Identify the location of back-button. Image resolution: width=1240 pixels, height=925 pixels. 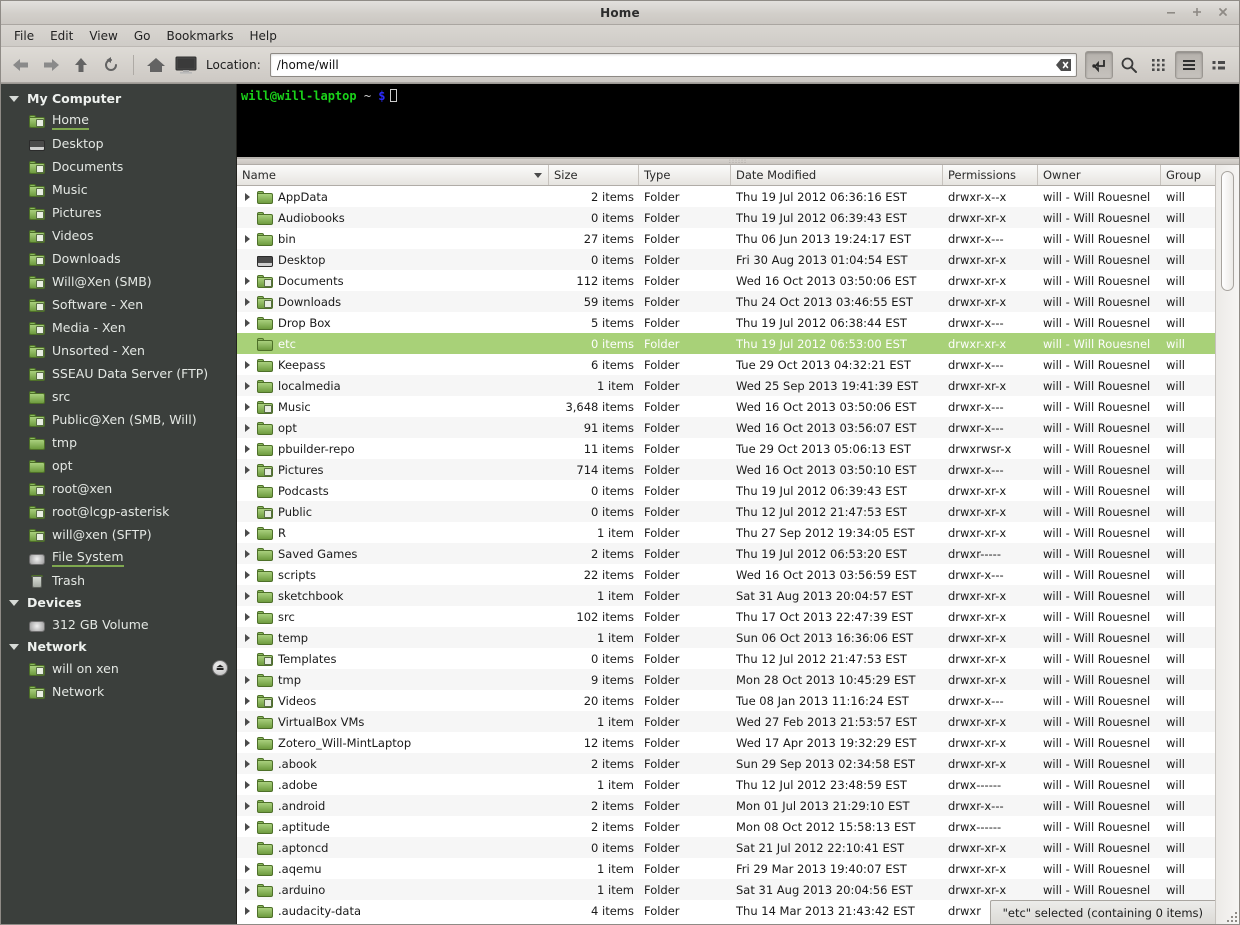
(21, 65).